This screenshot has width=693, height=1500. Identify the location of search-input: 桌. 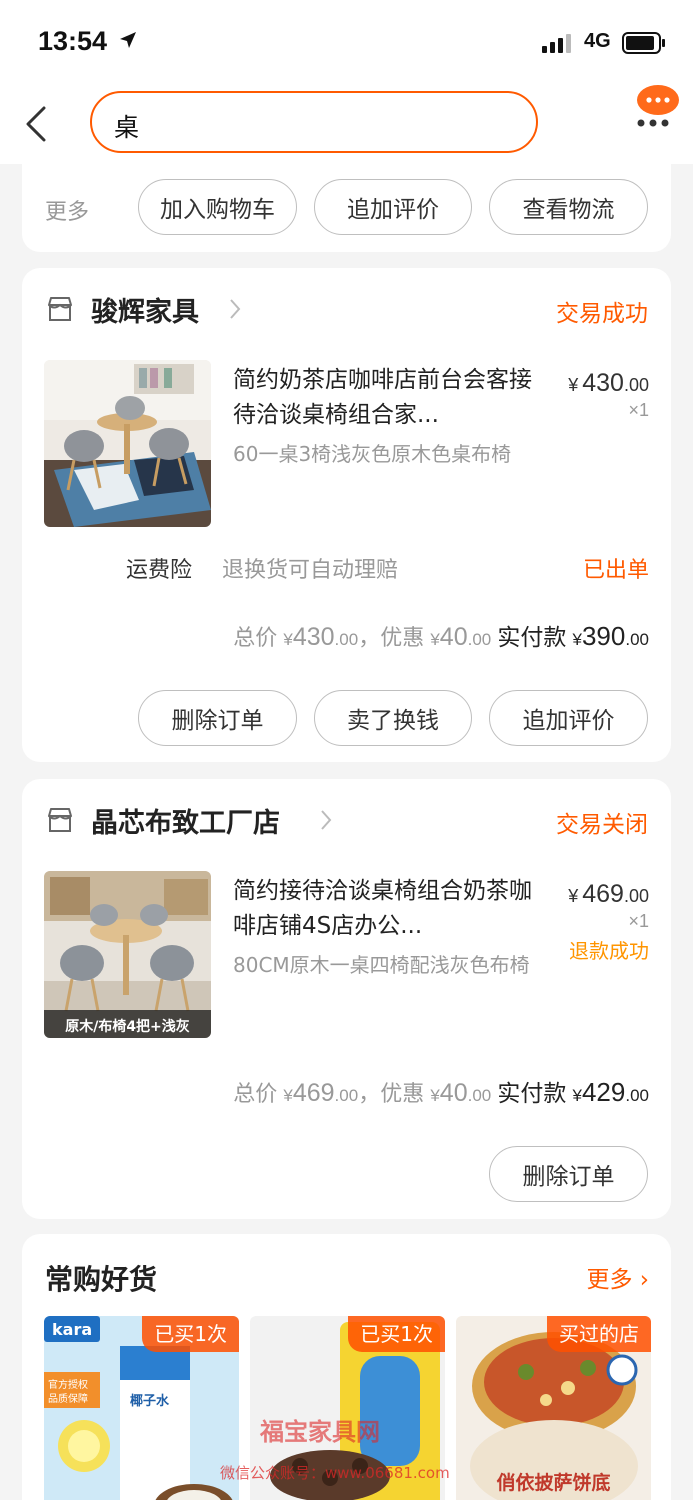
(314, 122).